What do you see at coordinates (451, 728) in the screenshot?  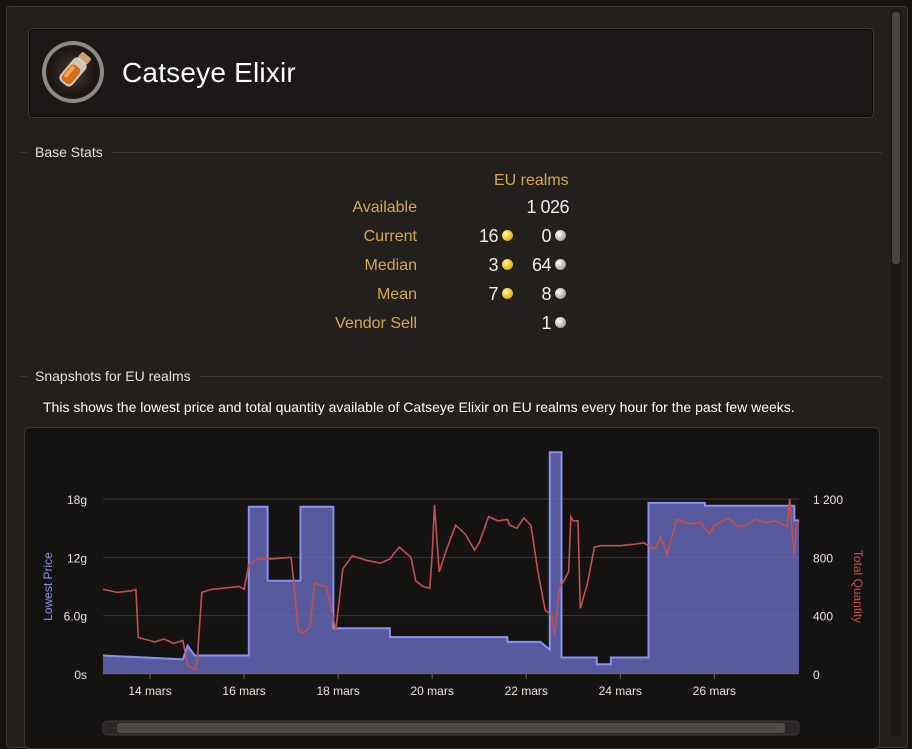 I see `chart-range-scrollbar-thumb` at bounding box center [451, 728].